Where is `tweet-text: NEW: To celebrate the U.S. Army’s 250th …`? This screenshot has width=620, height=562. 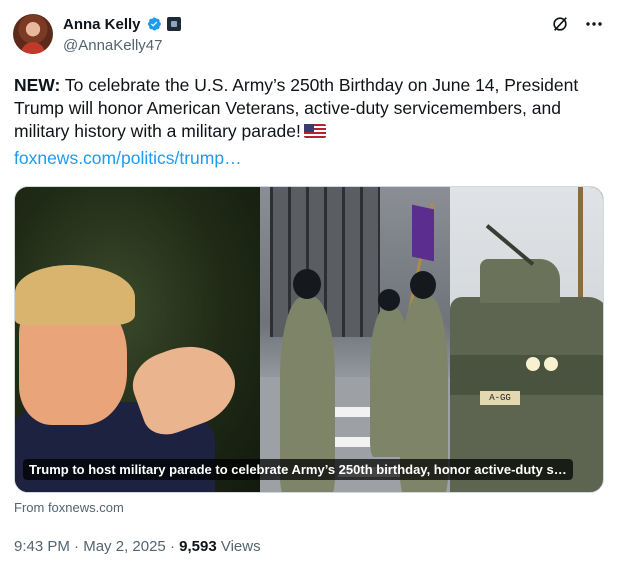 tweet-text: NEW: To celebrate the U.S. Army’s 250th … is located at coordinates (309, 108).